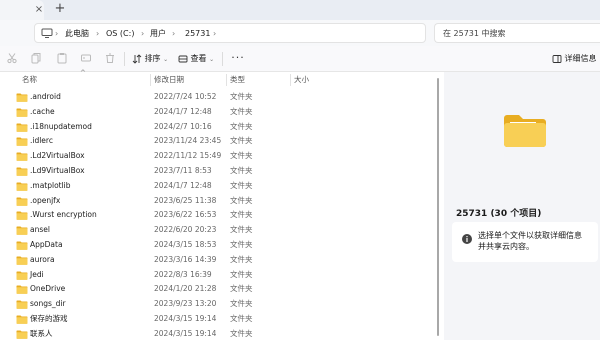 Image resolution: width=600 pixels, height=340 pixels. Describe the element at coordinates (137, 58) in the screenshot. I see `sort-icon` at that location.